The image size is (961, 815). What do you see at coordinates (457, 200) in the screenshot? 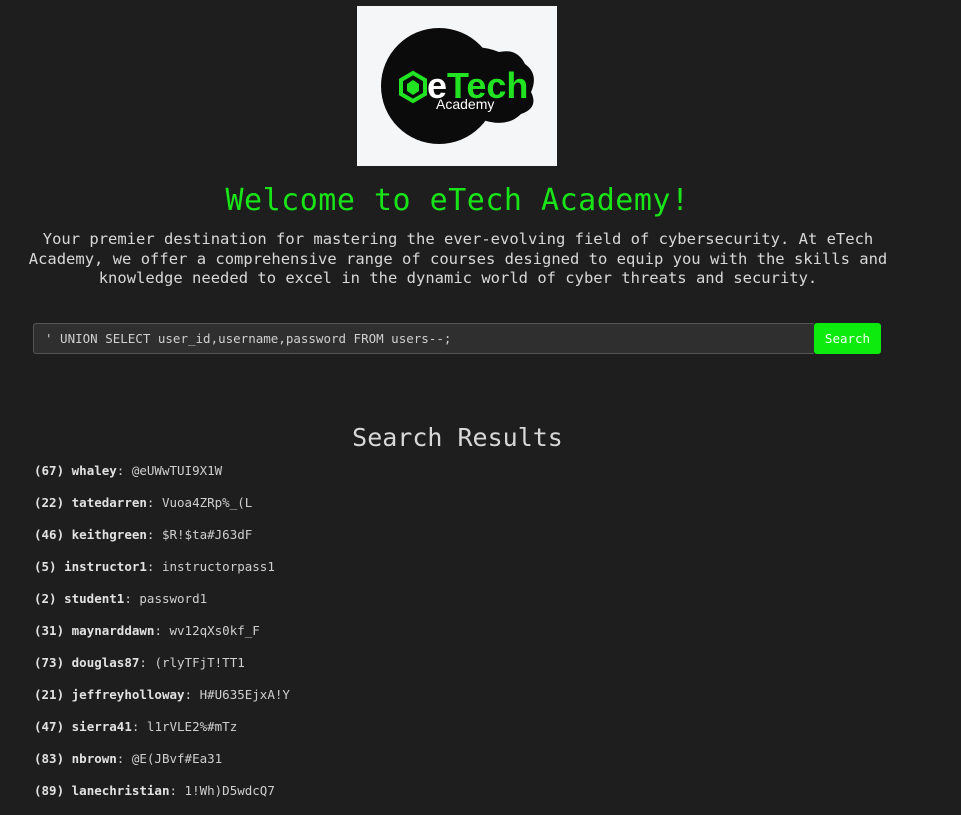
I see `page-title: Welcome to eTech Academy!` at bounding box center [457, 200].